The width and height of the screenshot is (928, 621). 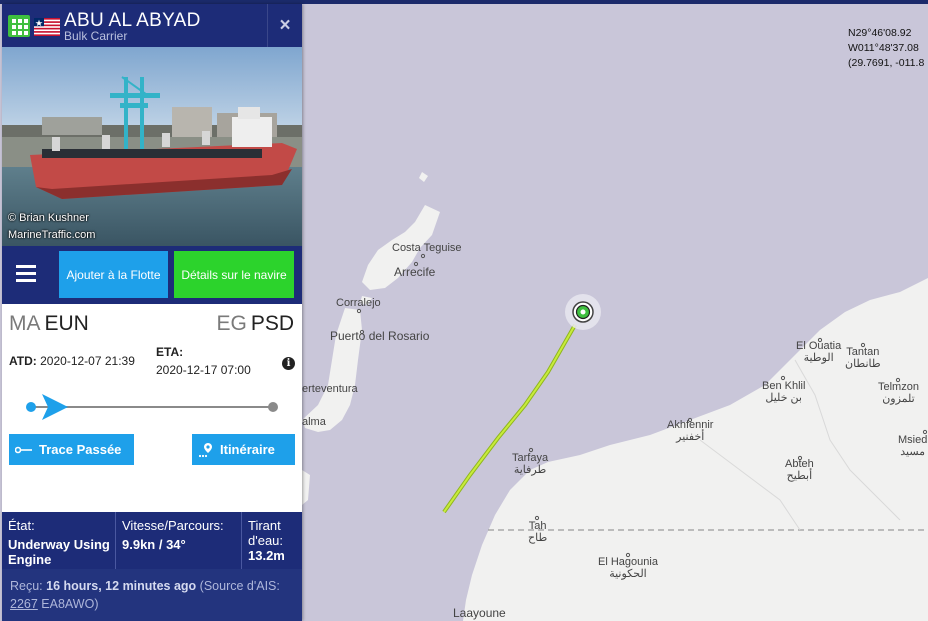 I want to click on vessel-details-button: Détails sur le navire, so click(x=234, y=274).